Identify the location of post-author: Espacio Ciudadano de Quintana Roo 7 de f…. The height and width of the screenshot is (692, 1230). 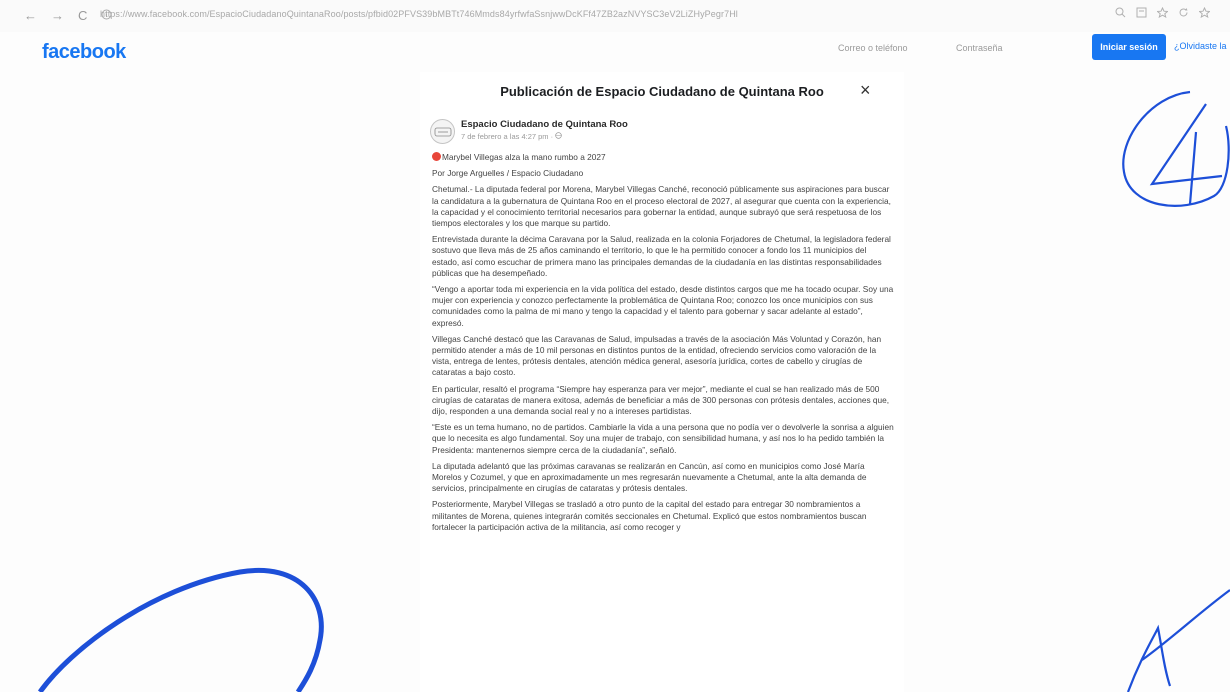
(529, 131).